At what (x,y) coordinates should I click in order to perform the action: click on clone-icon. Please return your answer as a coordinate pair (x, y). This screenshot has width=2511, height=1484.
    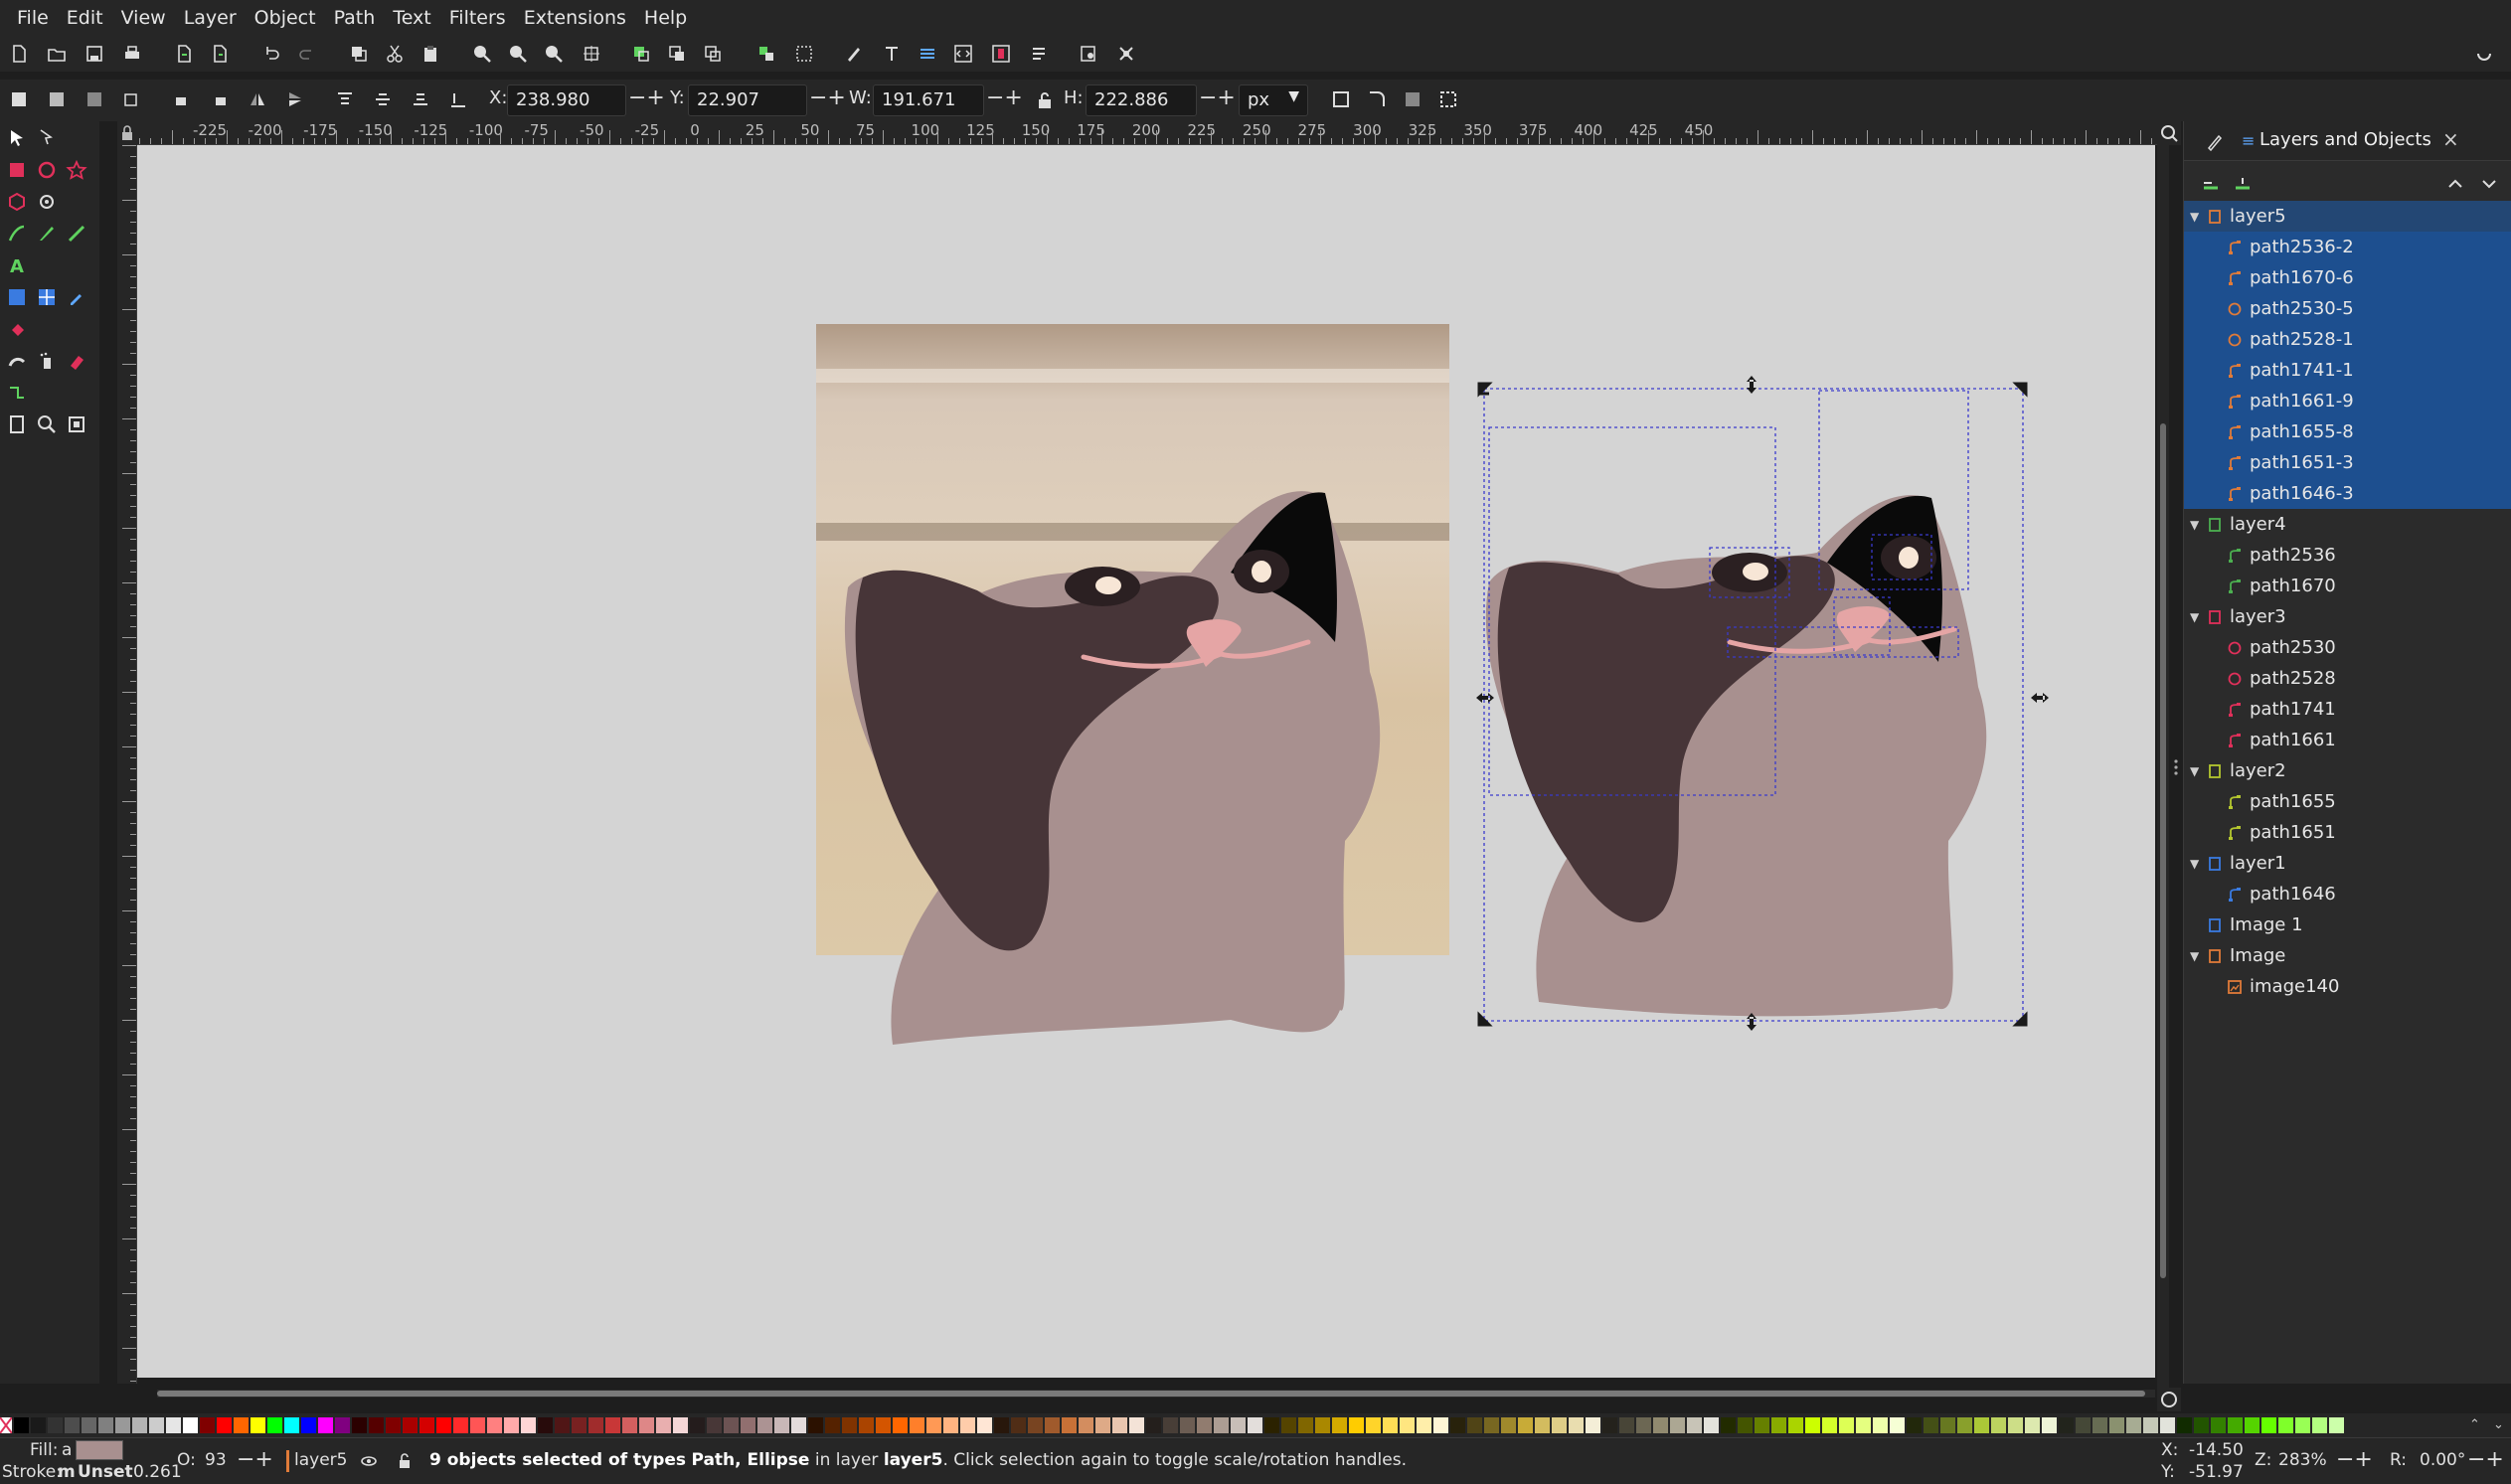
    Looking at the image, I should click on (677, 54).